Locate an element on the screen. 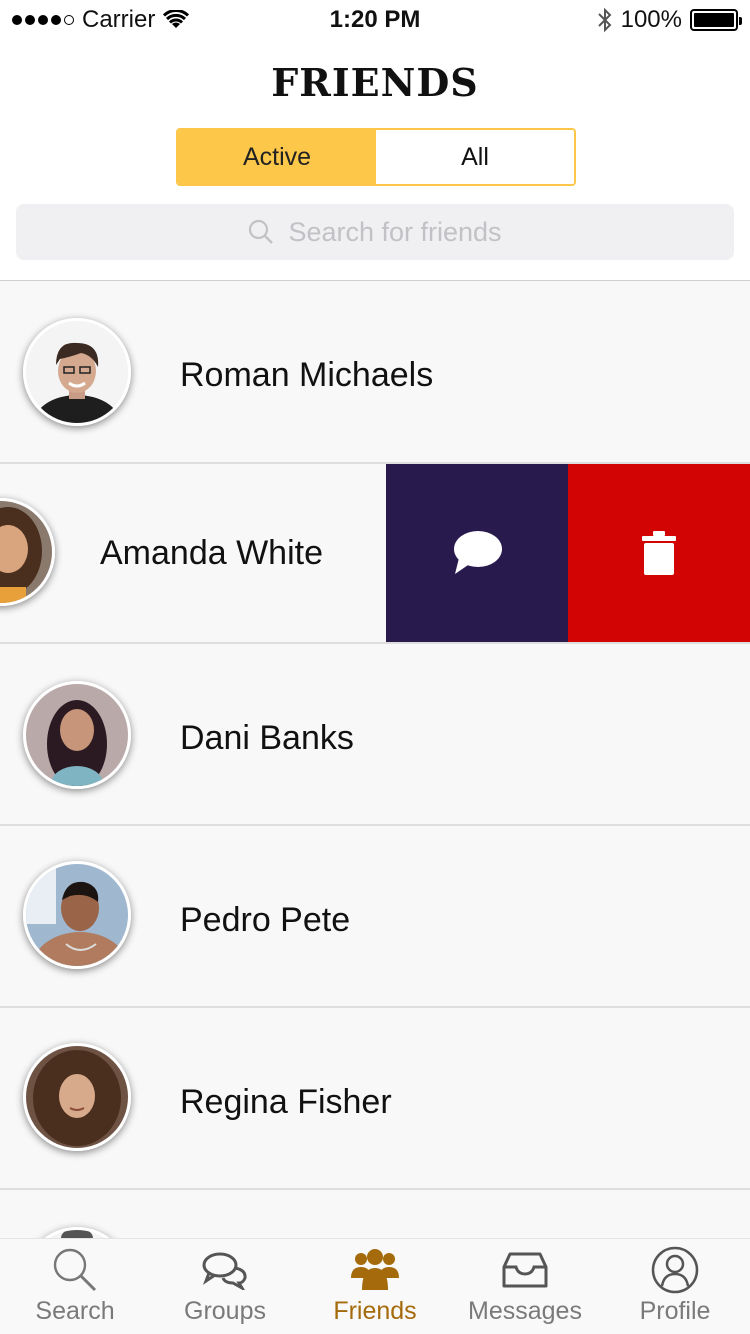  friend-row: Pedro Pete is located at coordinates (375, 917).